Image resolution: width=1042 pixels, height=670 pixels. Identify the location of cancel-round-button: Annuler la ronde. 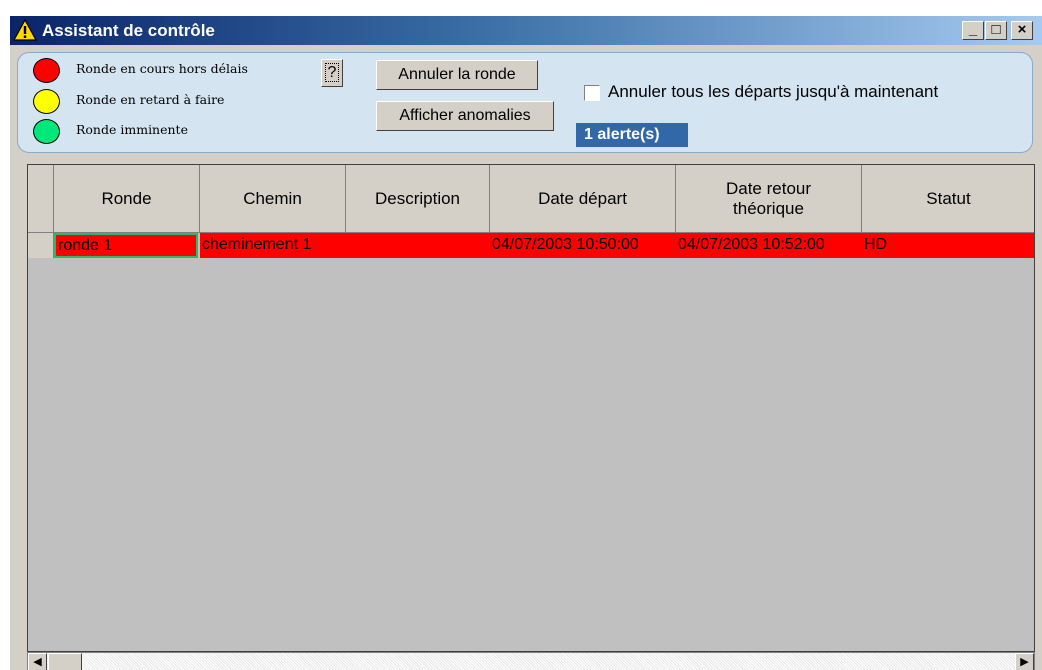
(457, 75).